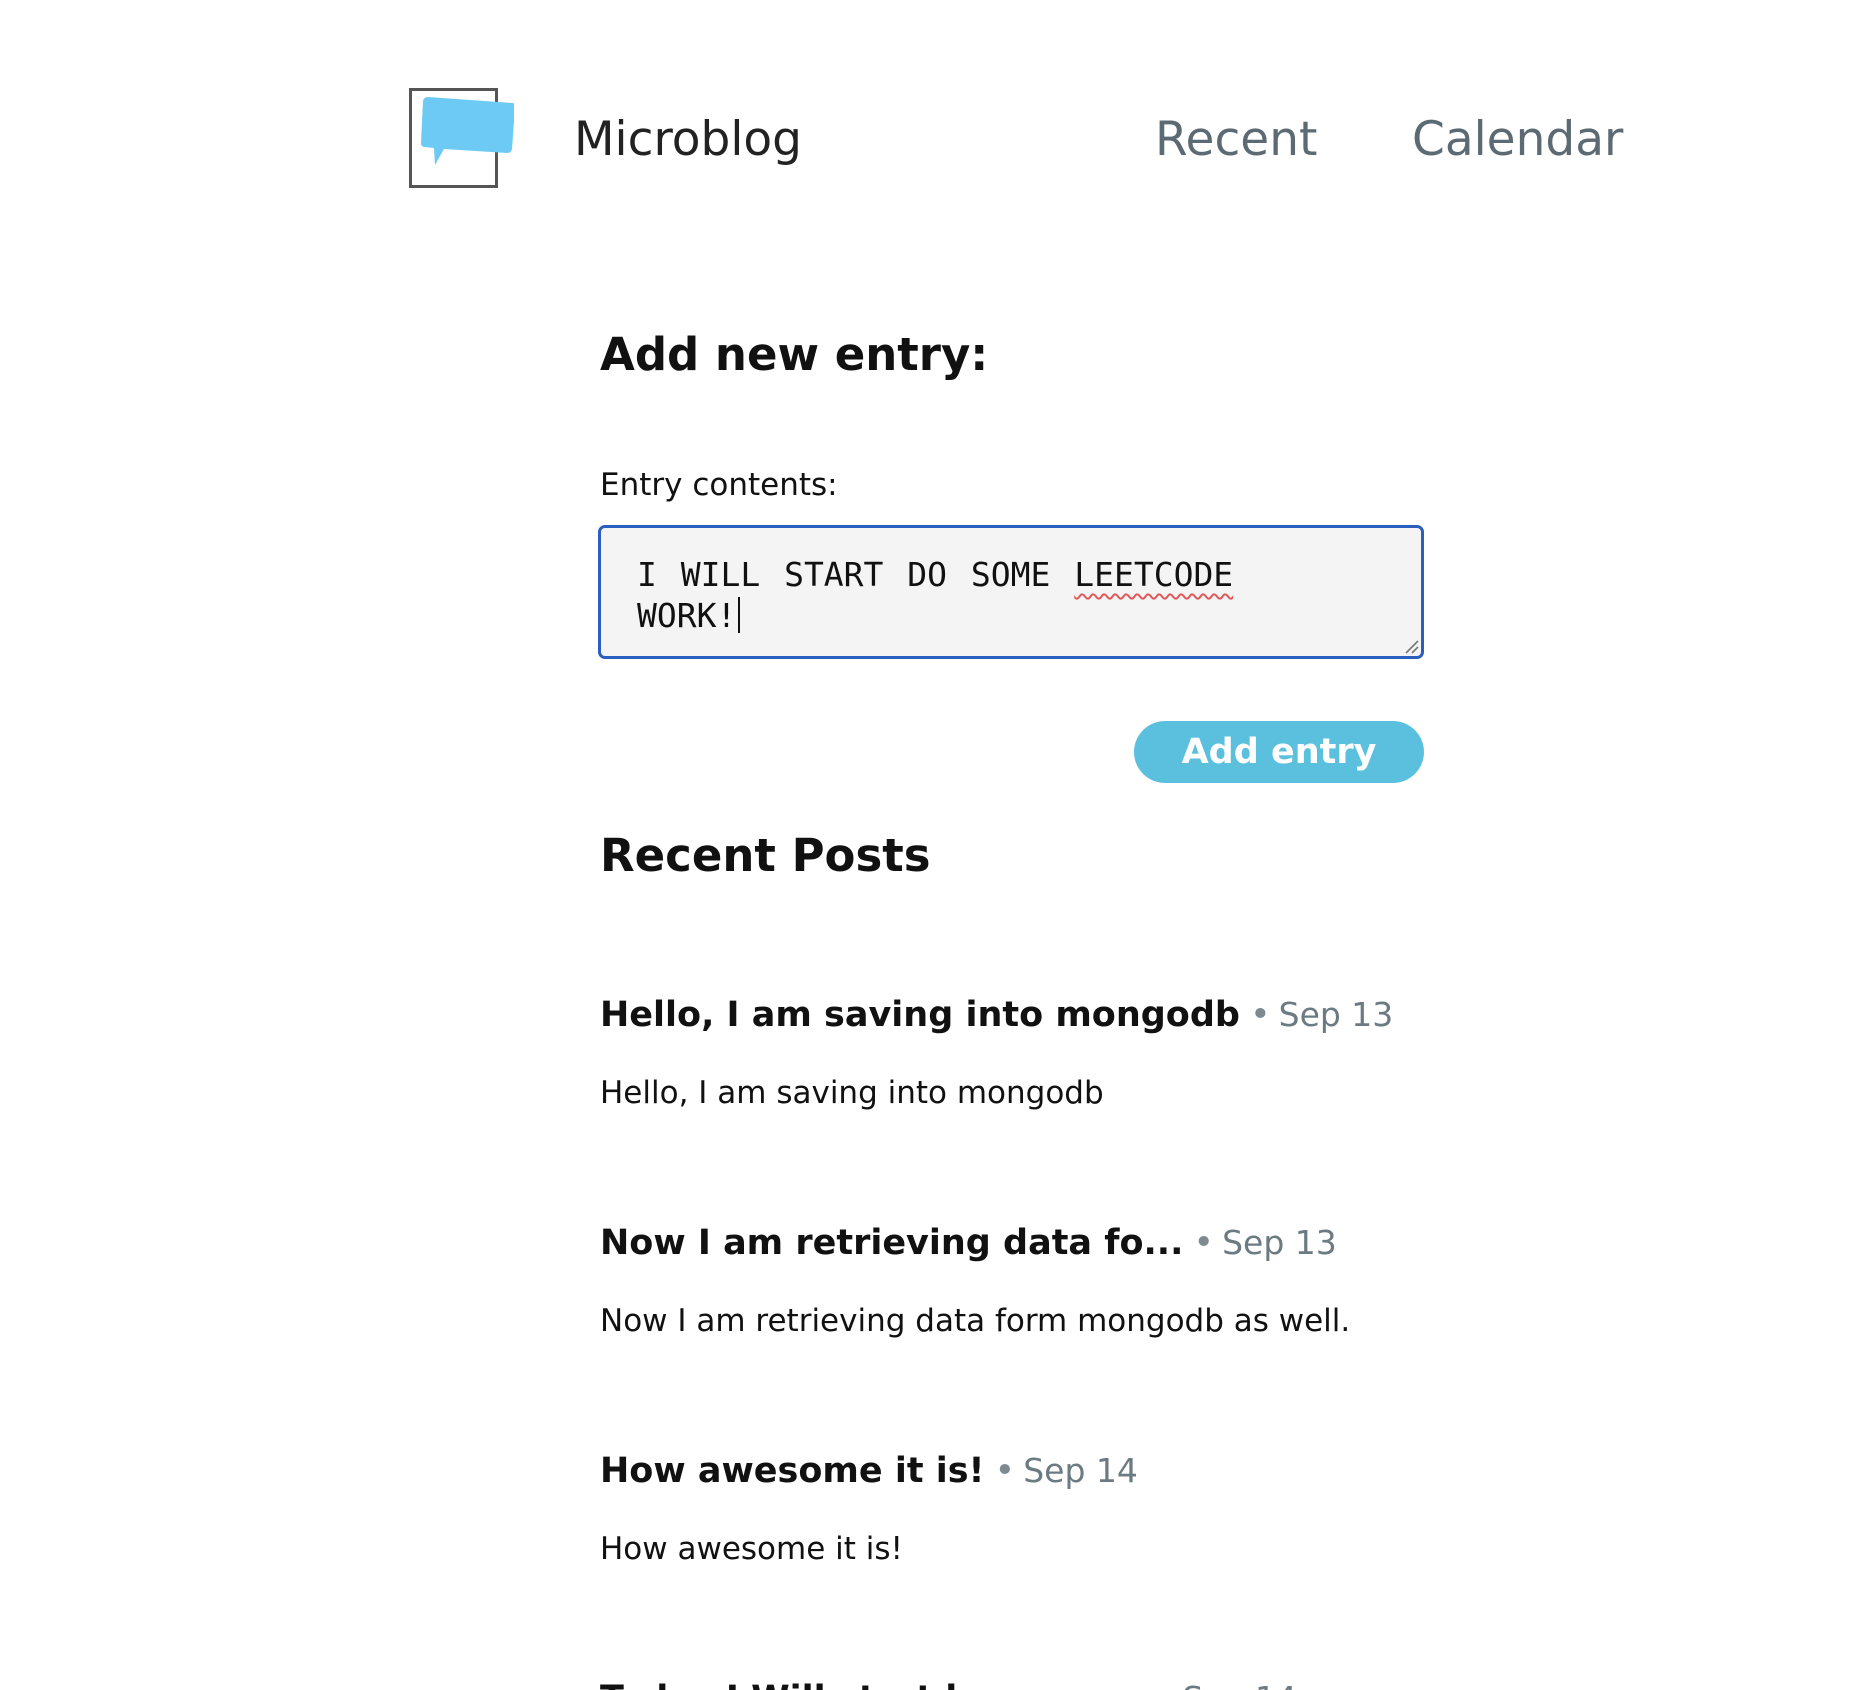  I want to click on textarea-text-line2: WORK!, so click(687, 615).